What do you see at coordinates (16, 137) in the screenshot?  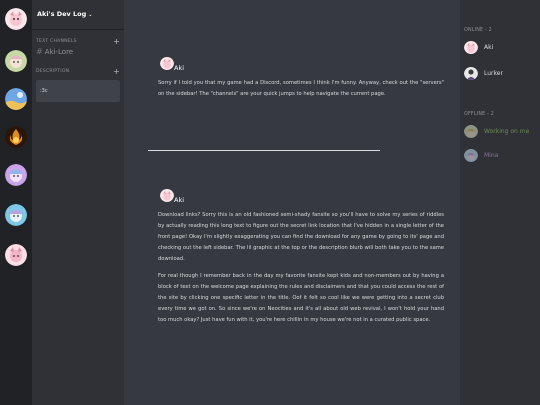 I see `fire-server-icon` at bounding box center [16, 137].